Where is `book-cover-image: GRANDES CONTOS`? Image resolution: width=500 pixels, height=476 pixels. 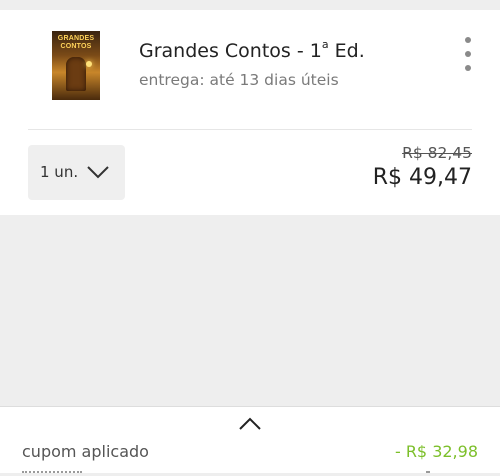
book-cover-image: GRANDES CONTOS is located at coordinates (76, 65).